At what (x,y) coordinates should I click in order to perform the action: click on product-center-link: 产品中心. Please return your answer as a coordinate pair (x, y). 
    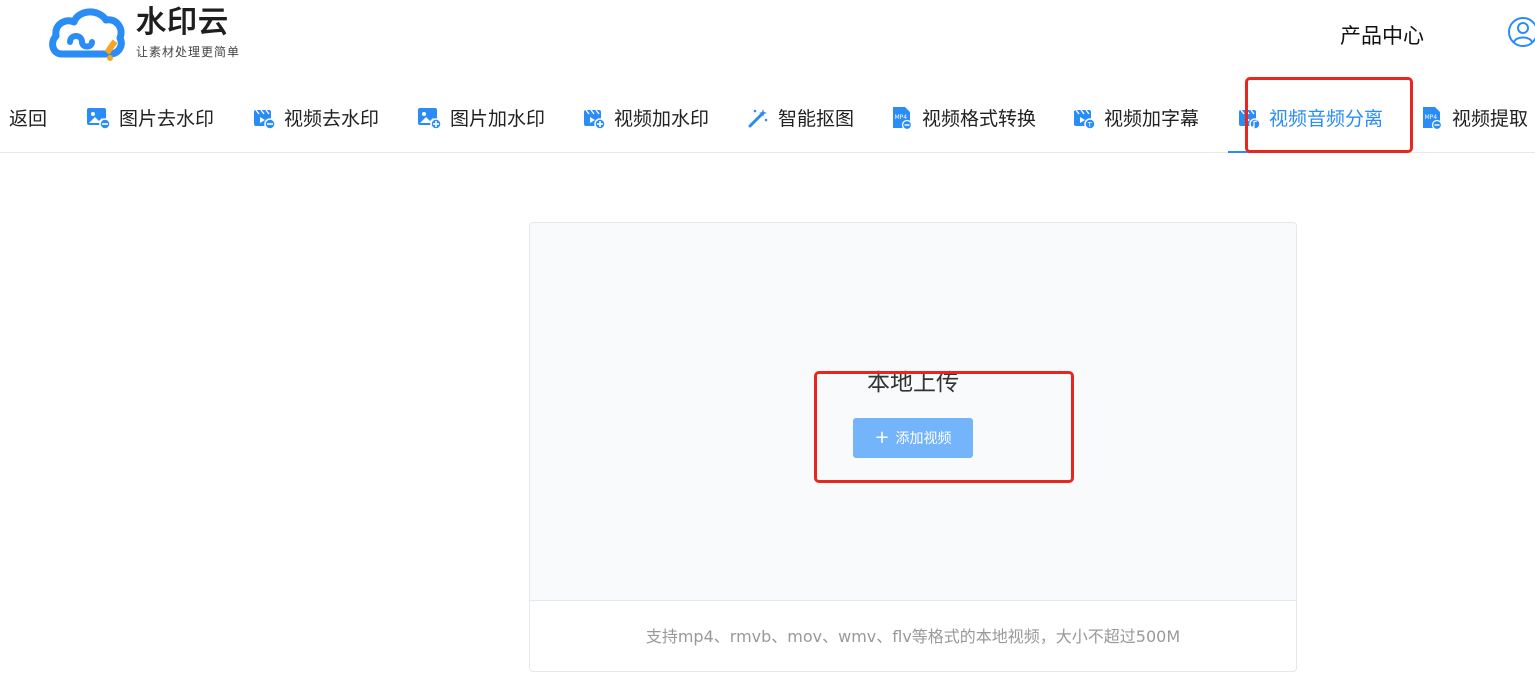
    Looking at the image, I should click on (1382, 35).